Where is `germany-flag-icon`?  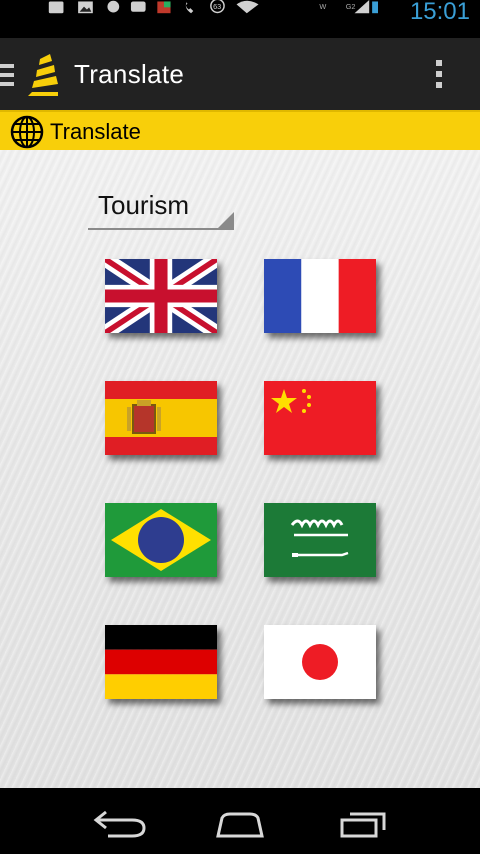
germany-flag-icon is located at coordinates (161, 662).